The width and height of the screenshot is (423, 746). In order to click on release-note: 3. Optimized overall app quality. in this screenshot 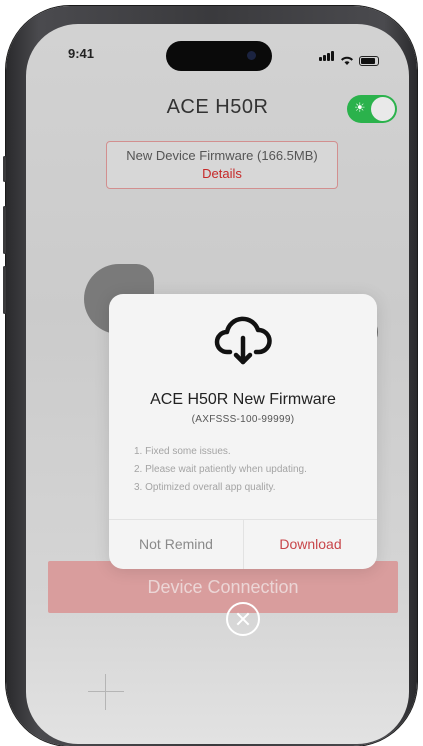, I will do `click(205, 487)`.